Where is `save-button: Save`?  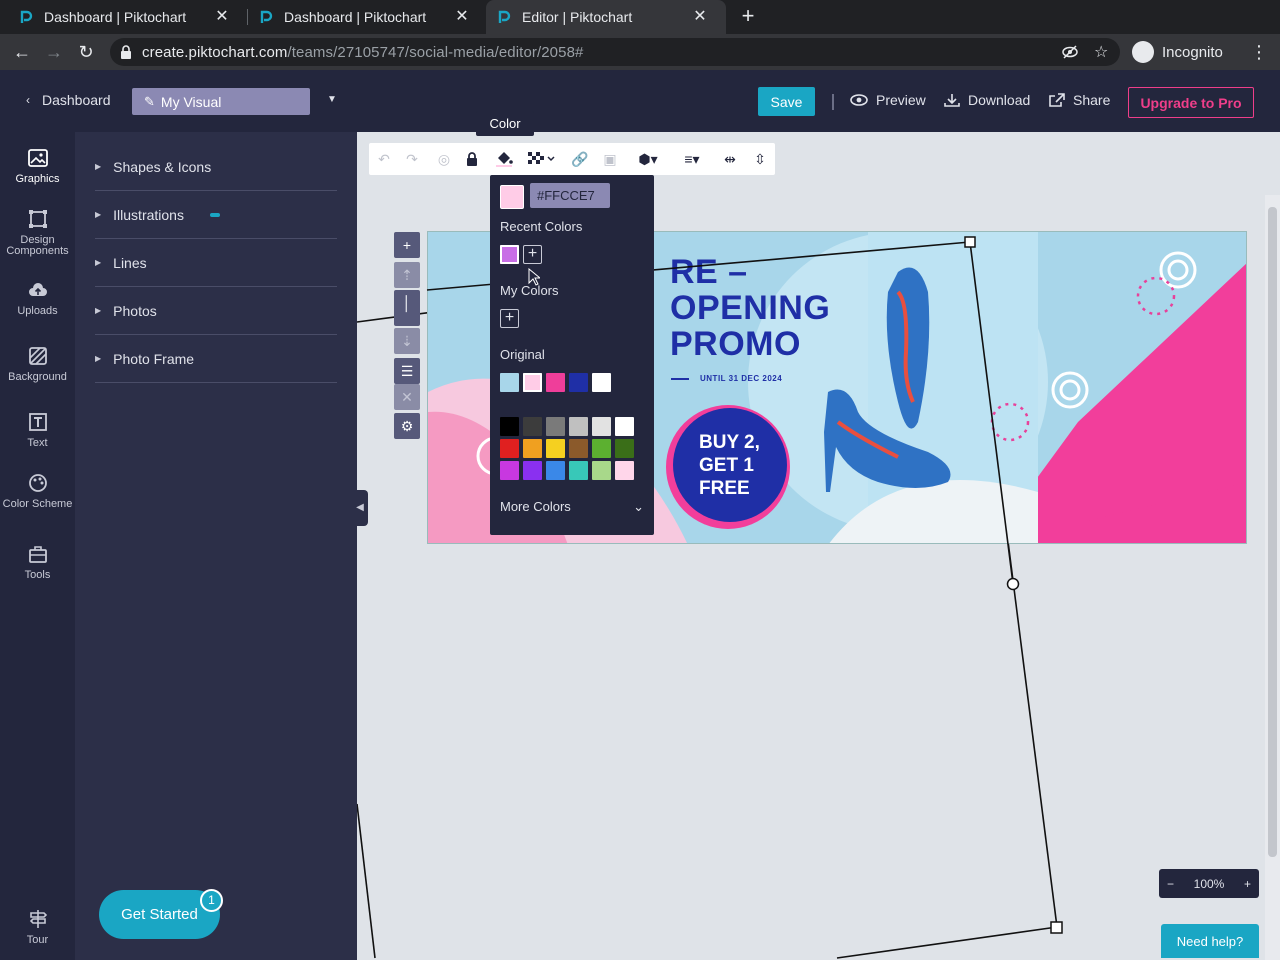 save-button: Save is located at coordinates (786, 101).